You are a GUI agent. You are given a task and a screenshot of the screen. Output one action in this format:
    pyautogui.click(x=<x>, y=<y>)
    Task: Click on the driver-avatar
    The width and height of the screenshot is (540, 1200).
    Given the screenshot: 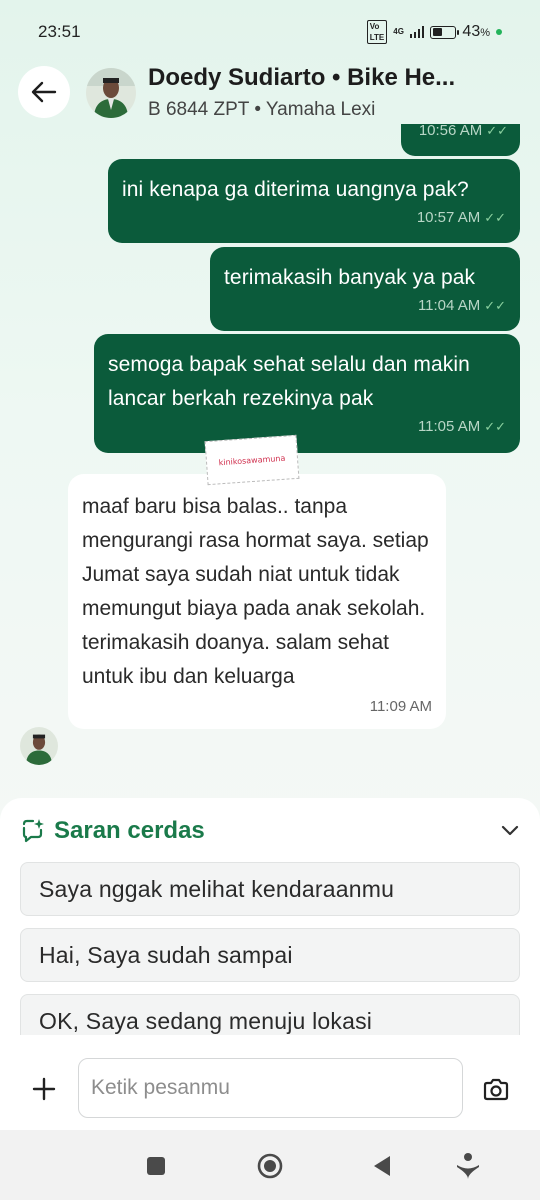 What is the action you would take?
    pyautogui.click(x=111, y=93)
    